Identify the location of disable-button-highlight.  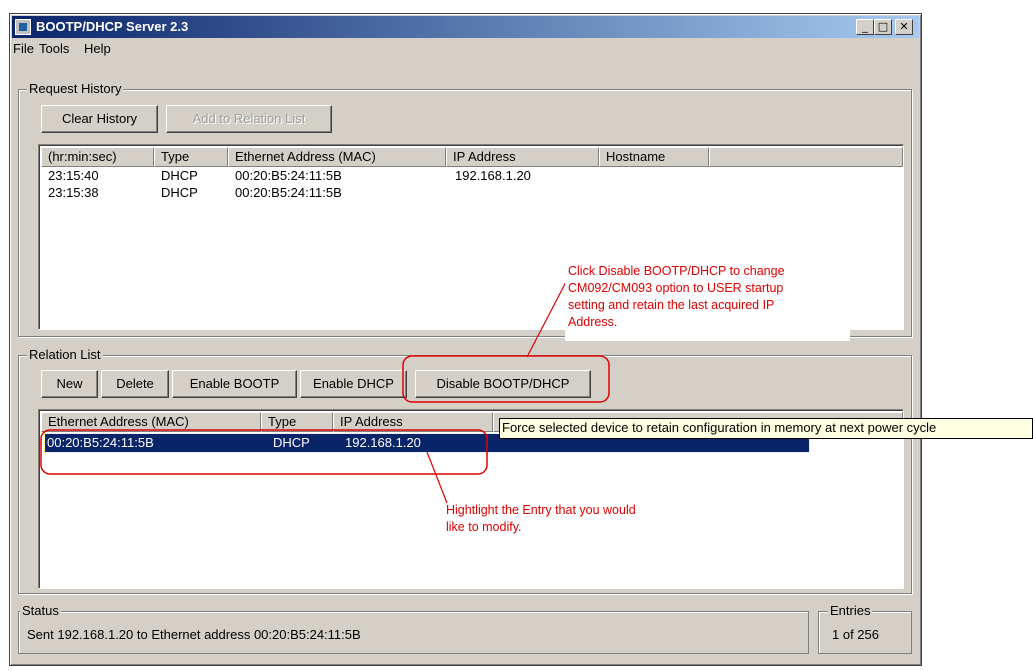
(506, 379).